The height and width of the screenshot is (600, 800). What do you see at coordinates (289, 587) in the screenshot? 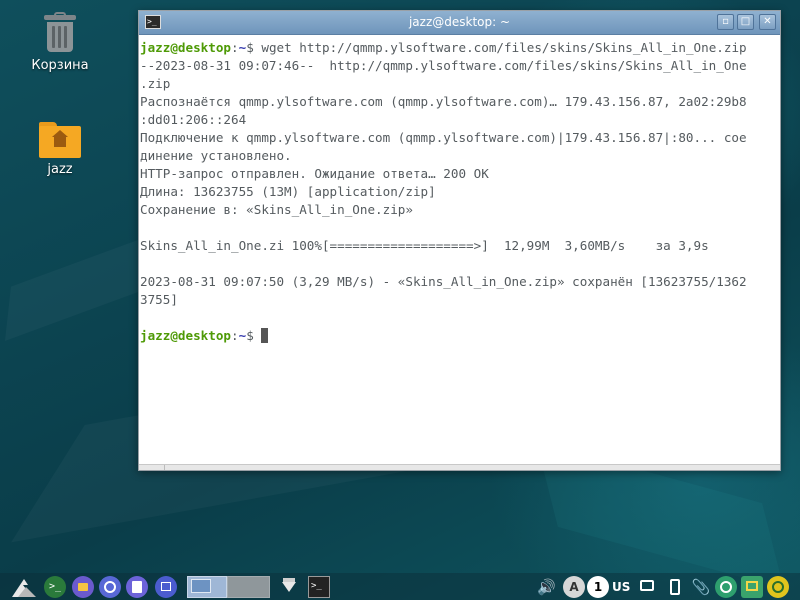
I see `gem-app-icon` at bounding box center [289, 587].